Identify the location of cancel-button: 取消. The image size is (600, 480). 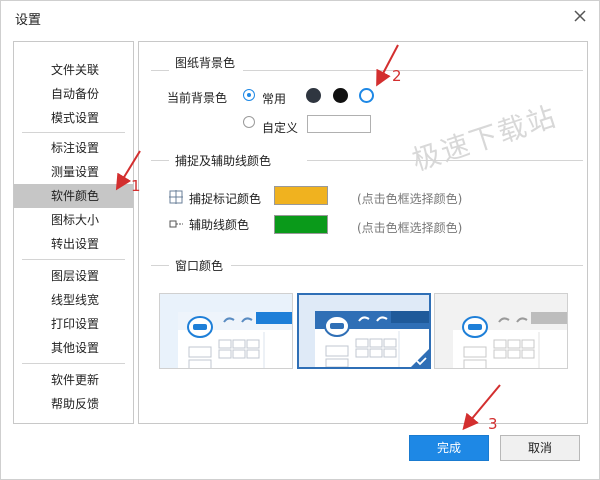
(540, 448).